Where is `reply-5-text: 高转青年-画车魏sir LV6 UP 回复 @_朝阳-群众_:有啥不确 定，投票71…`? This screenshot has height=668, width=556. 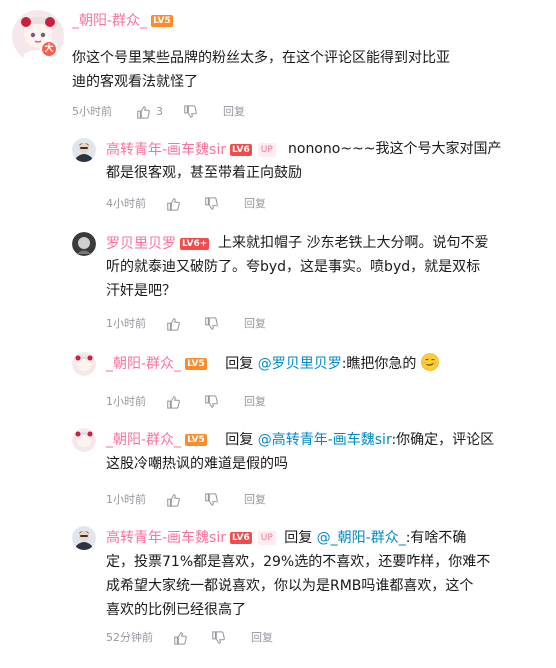 reply-5-text: 高转青年-画车魏sir LV6 UP 回复 @_朝阳-群众_:有啥不确 定，投票71… is located at coordinates (298, 574).